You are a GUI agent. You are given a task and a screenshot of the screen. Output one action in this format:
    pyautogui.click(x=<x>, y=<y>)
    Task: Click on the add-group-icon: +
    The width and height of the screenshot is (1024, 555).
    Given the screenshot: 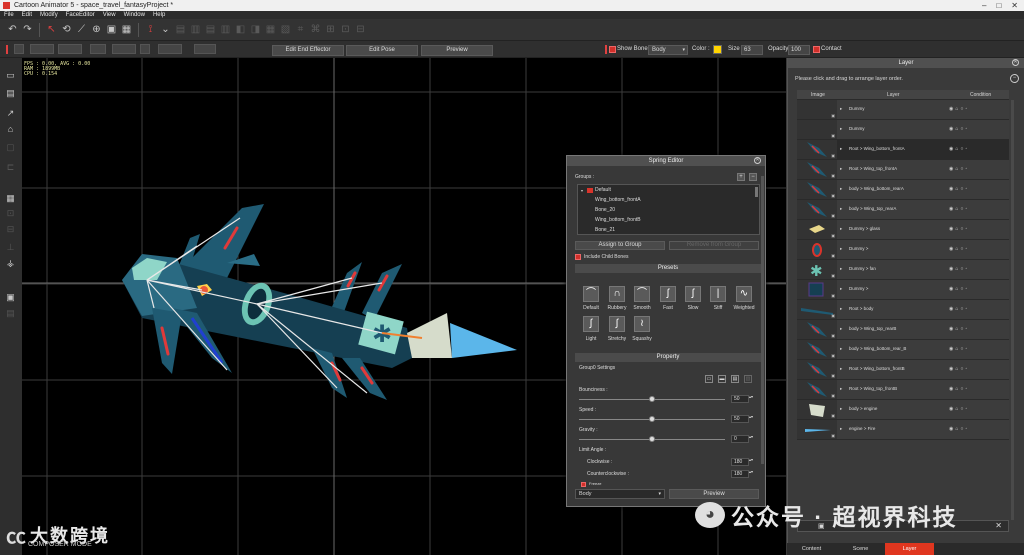 What is the action you would take?
    pyautogui.click(x=741, y=177)
    